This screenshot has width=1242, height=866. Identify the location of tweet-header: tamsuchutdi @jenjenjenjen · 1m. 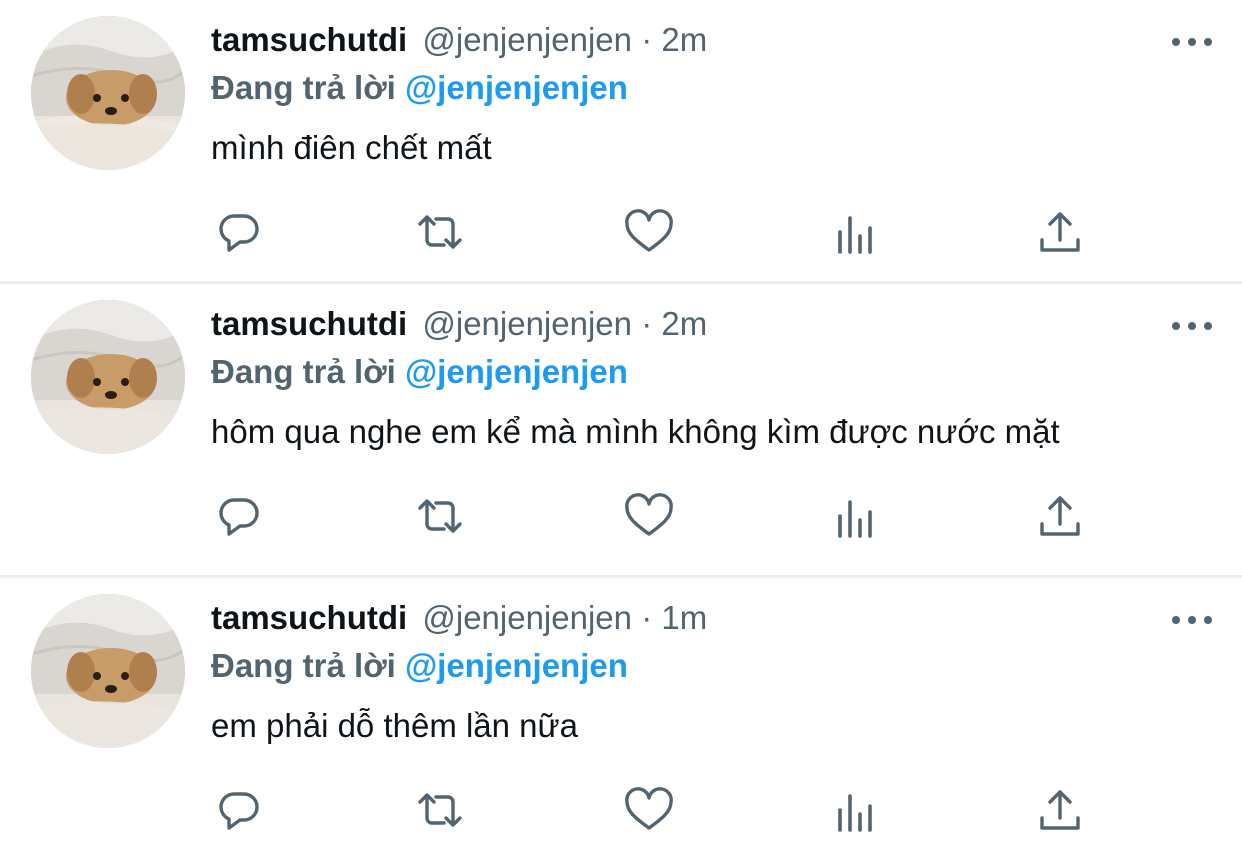
(696, 618).